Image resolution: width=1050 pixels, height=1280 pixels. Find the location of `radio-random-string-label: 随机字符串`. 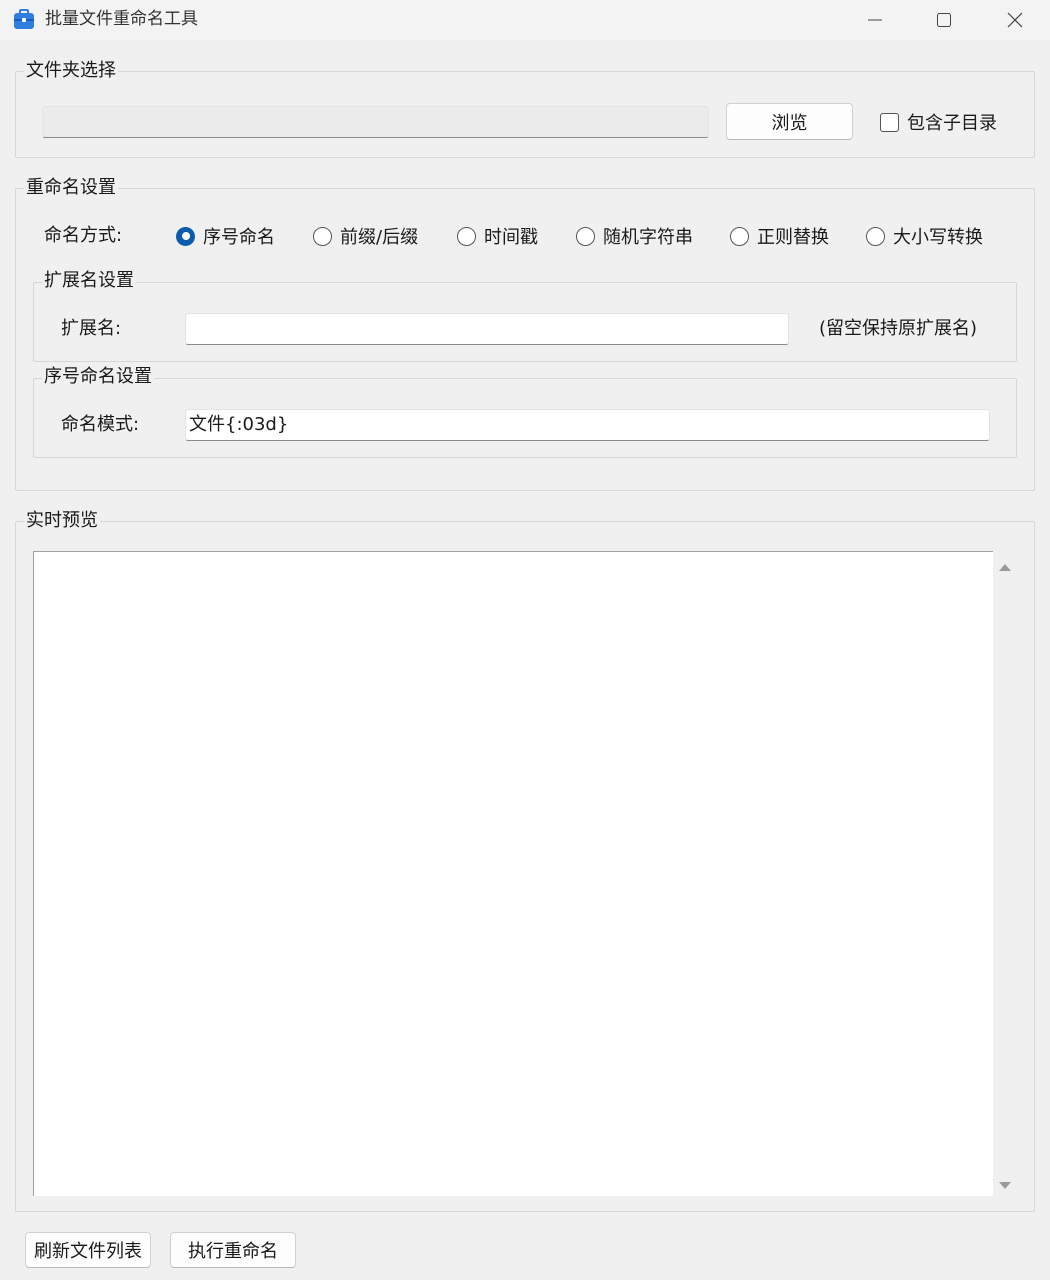

radio-random-string-label: 随机字符串 is located at coordinates (648, 237).